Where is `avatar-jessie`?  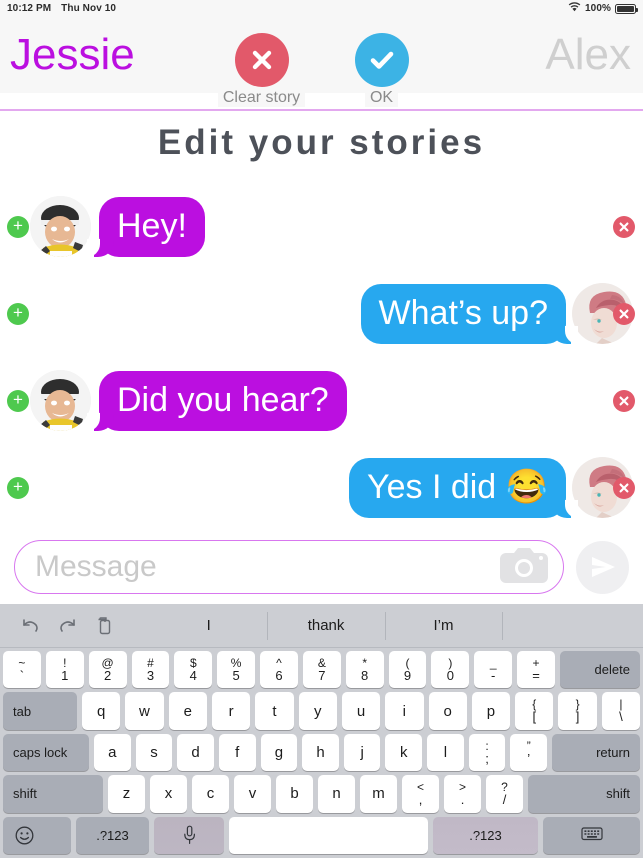 avatar-jessie is located at coordinates (60, 400).